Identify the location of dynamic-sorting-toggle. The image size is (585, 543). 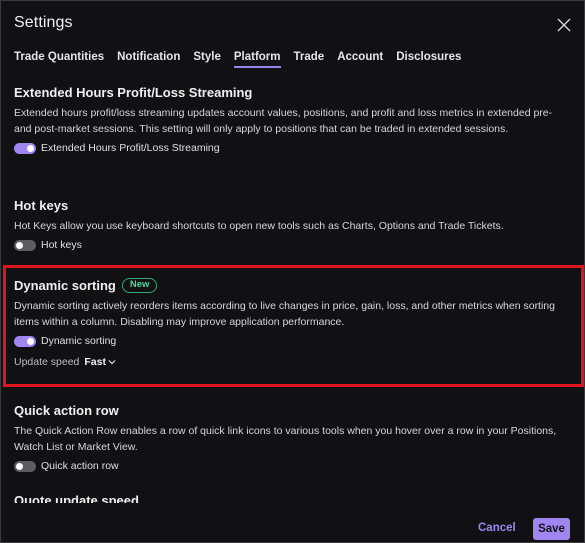
(25, 341).